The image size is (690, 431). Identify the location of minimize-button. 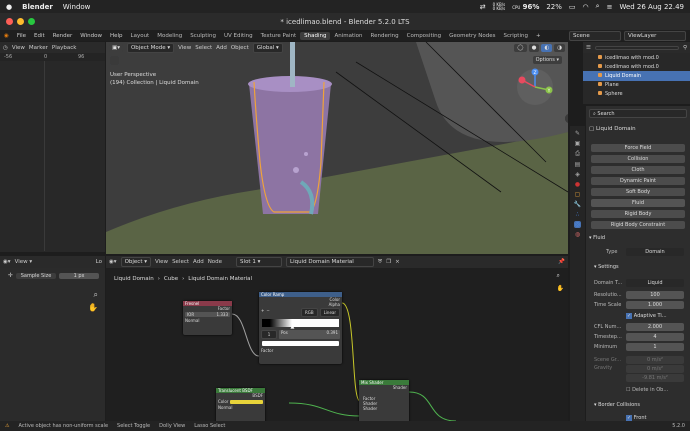
(20, 21).